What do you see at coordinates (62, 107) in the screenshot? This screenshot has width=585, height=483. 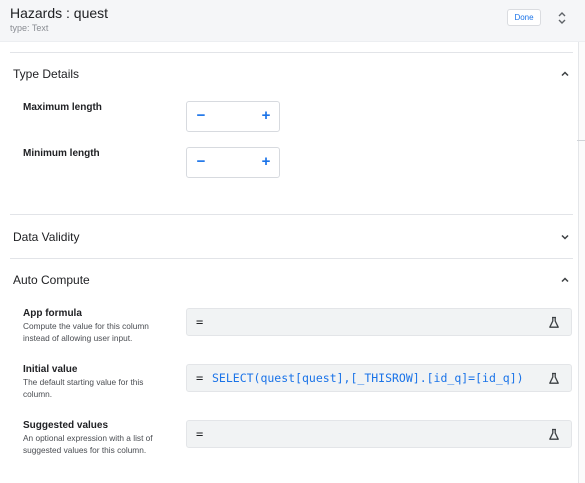 I see `max-length-label: Maximum length` at bounding box center [62, 107].